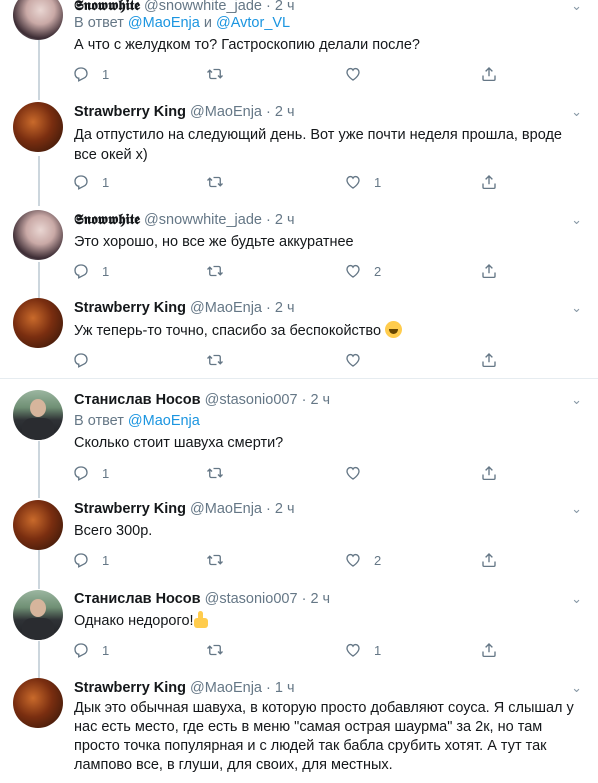 This screenshot has width=598, height=783. Describe the element at coordinates (287, 360) in the screenshot. I see `tweet-actions` at that location.